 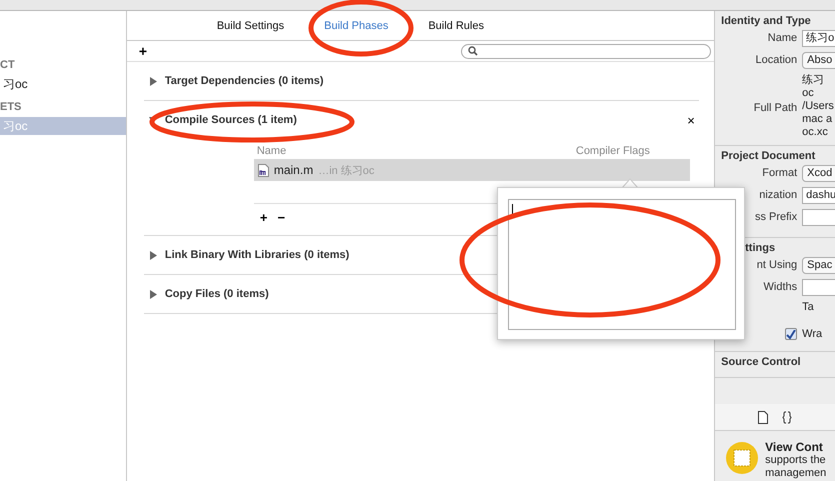 I want to click on library-item-description: supports the, so click(x=795, y=460).